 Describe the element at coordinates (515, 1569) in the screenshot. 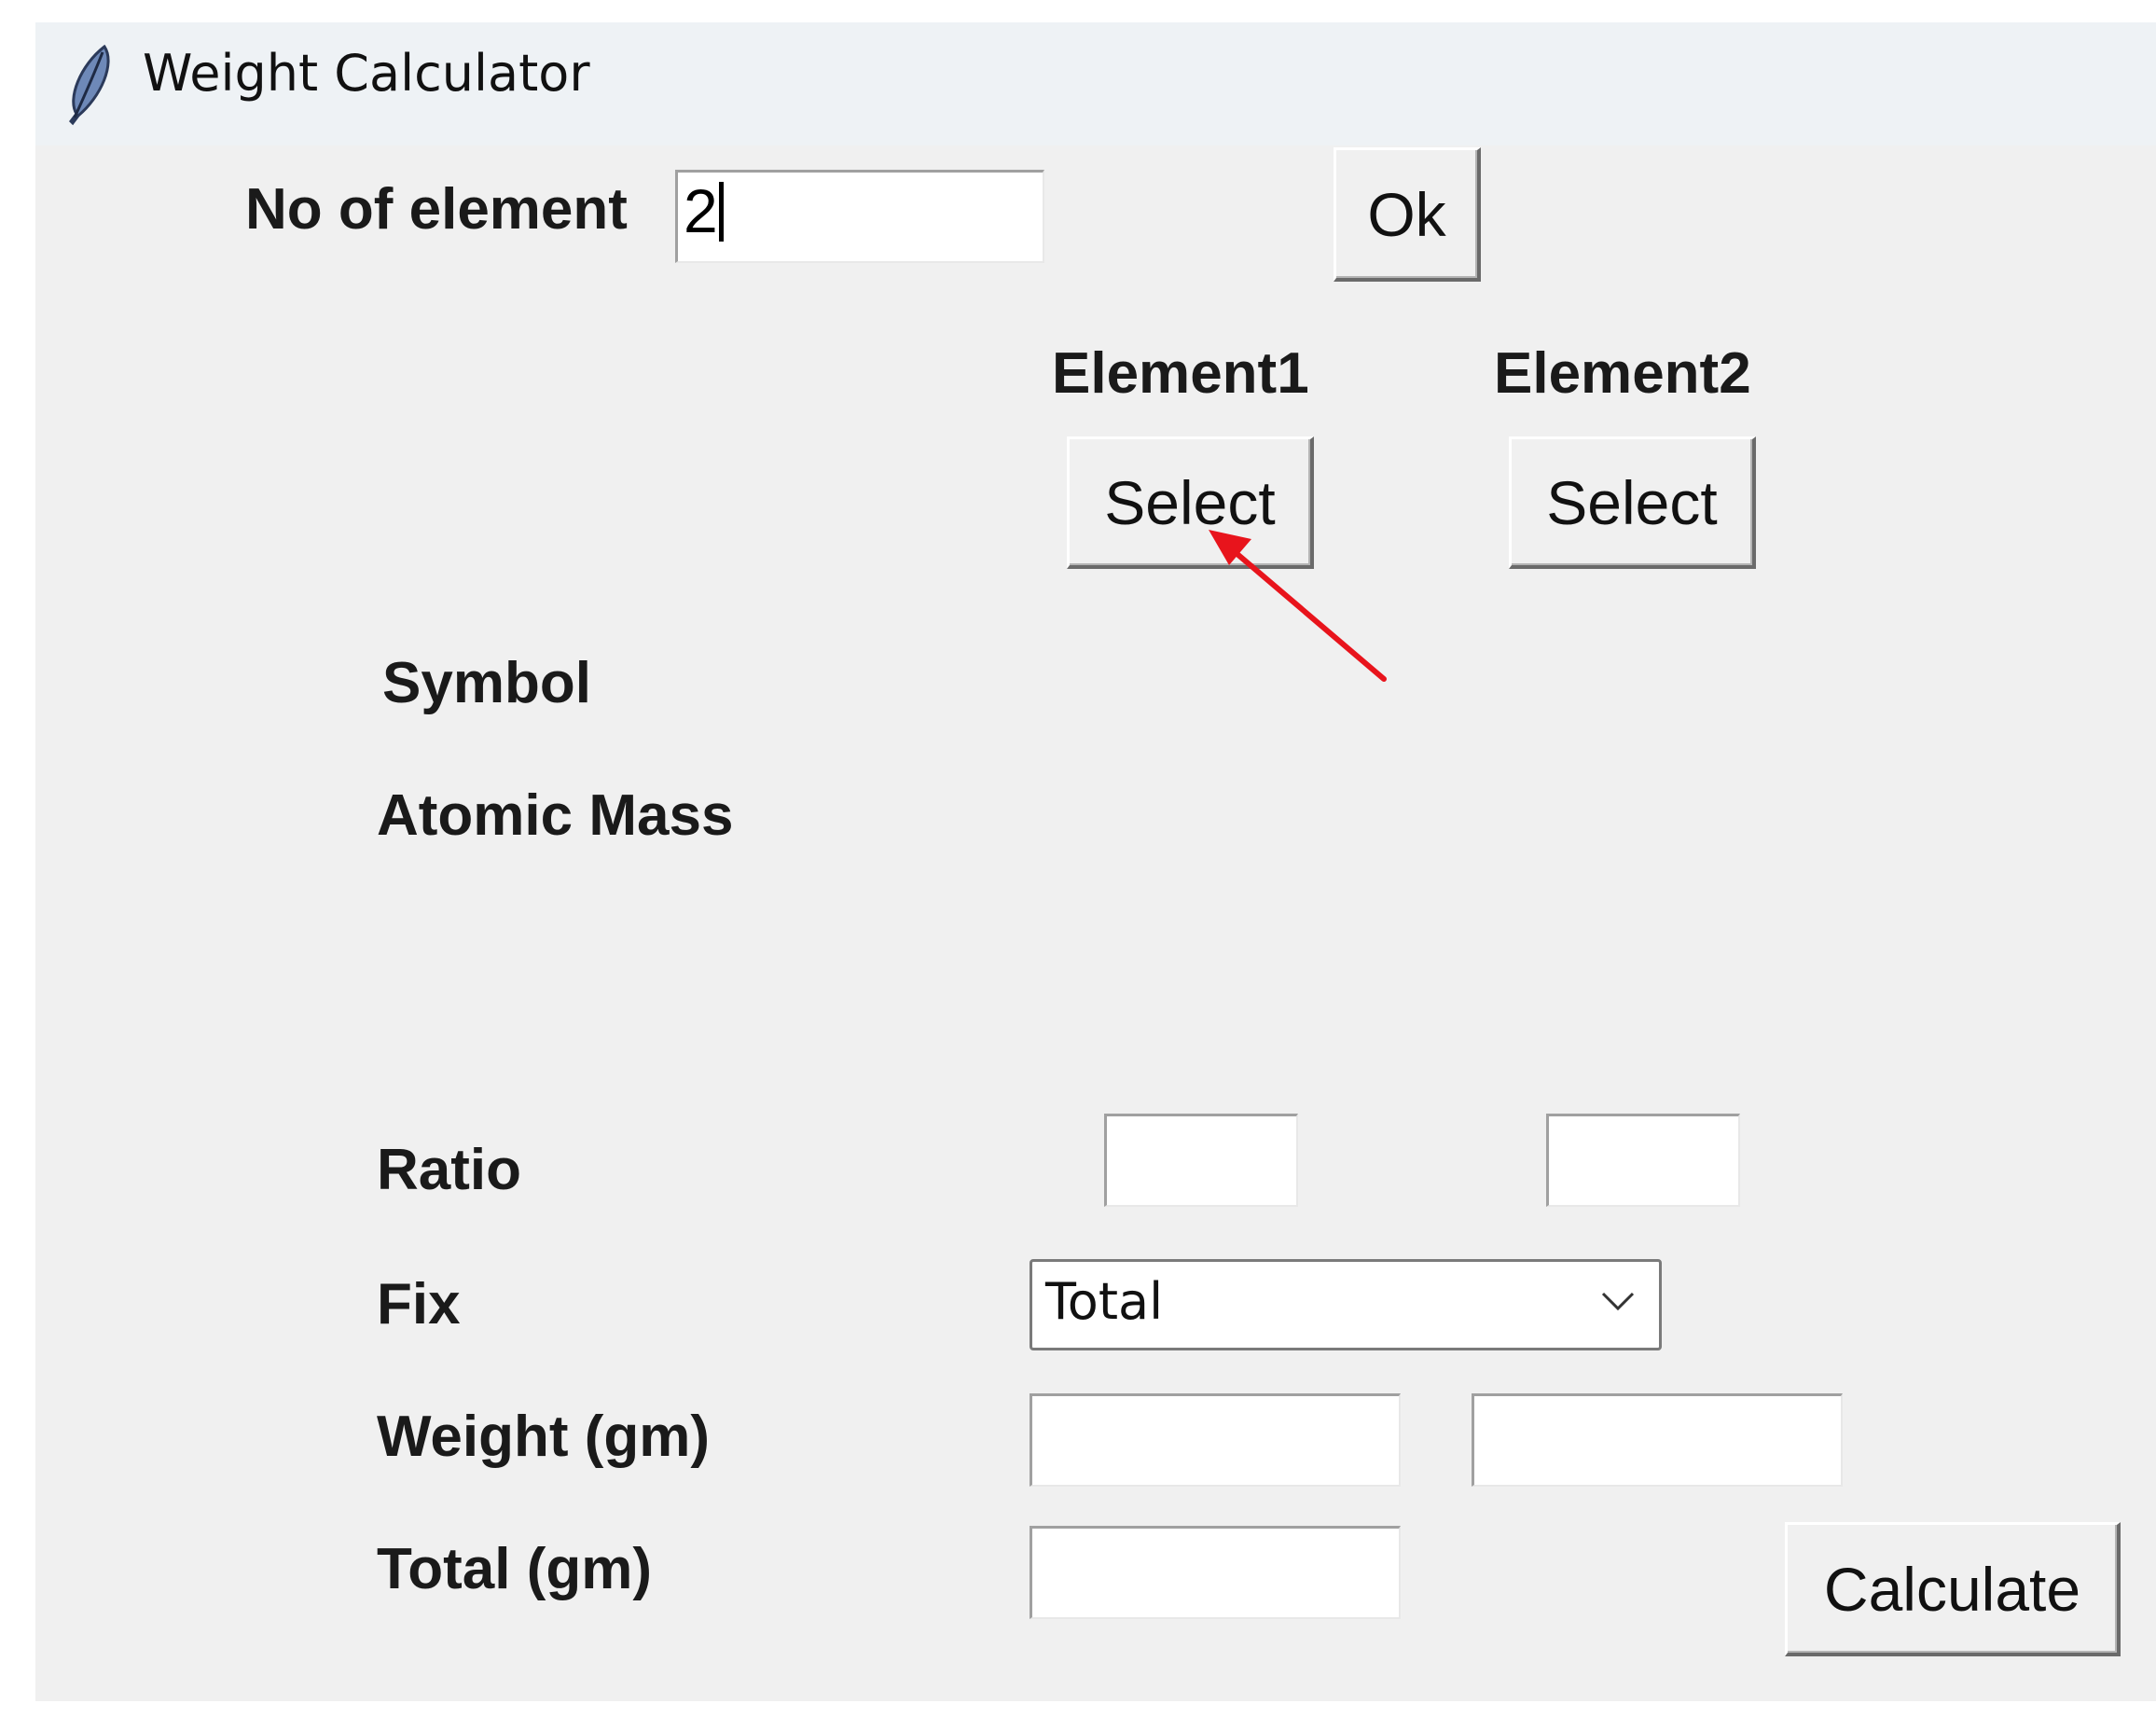

I see `total-label: Total (gm)` at that location.